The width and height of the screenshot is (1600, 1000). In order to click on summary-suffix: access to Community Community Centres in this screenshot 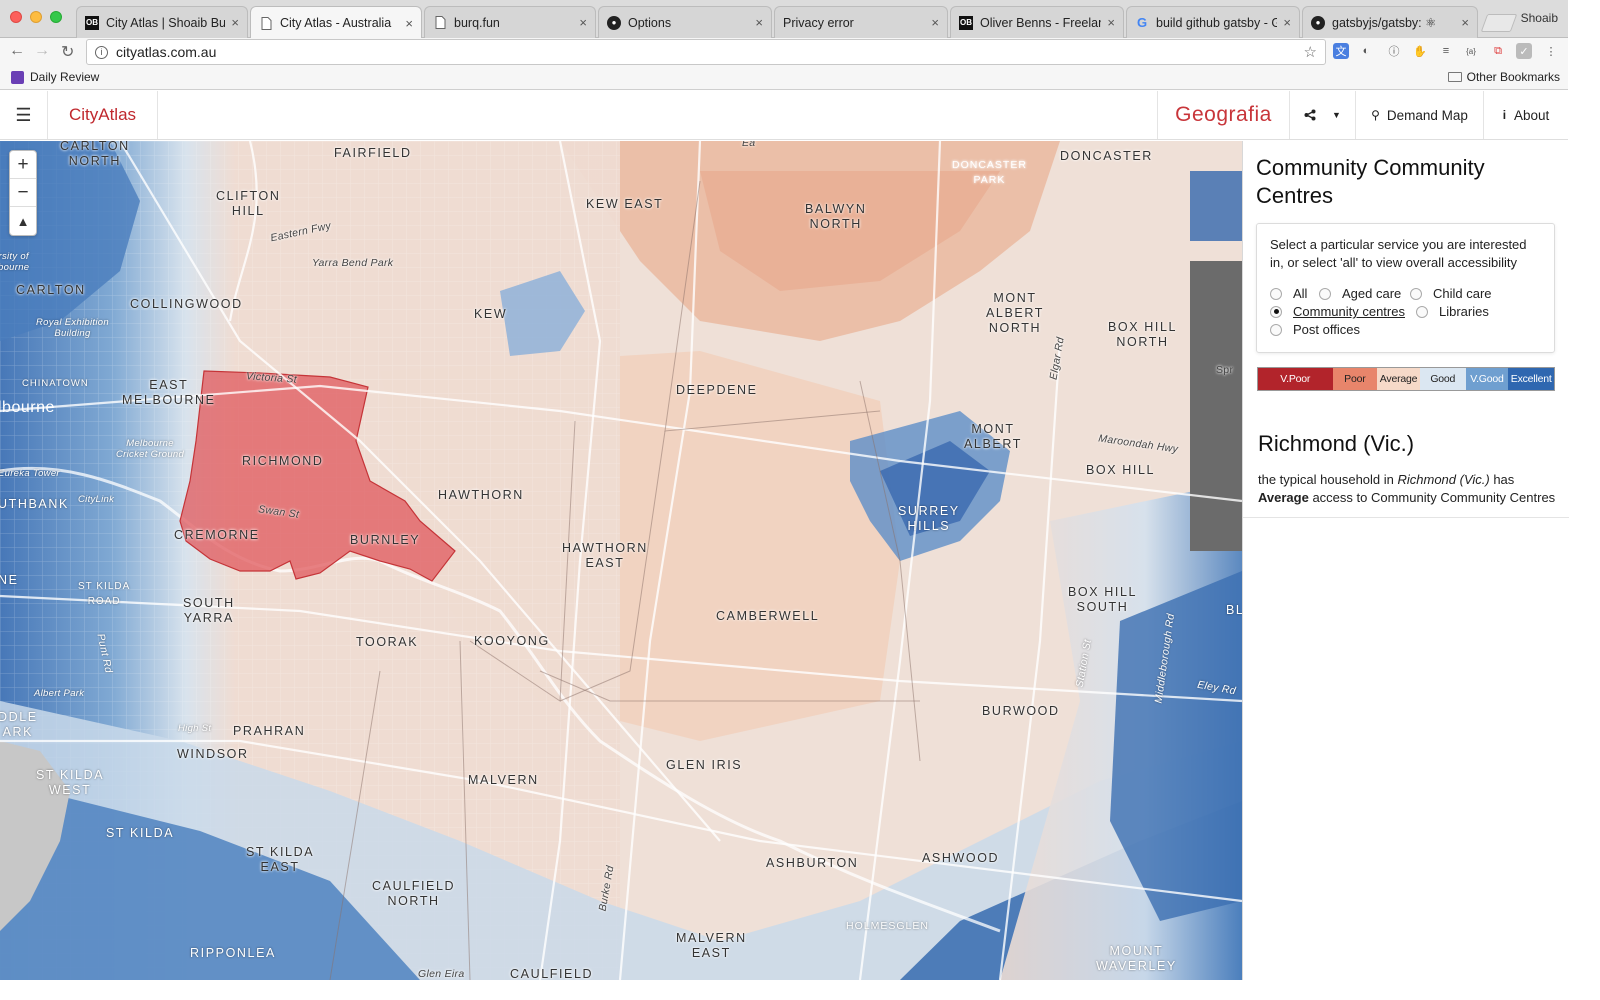, I will do `click(1432, 497)`.